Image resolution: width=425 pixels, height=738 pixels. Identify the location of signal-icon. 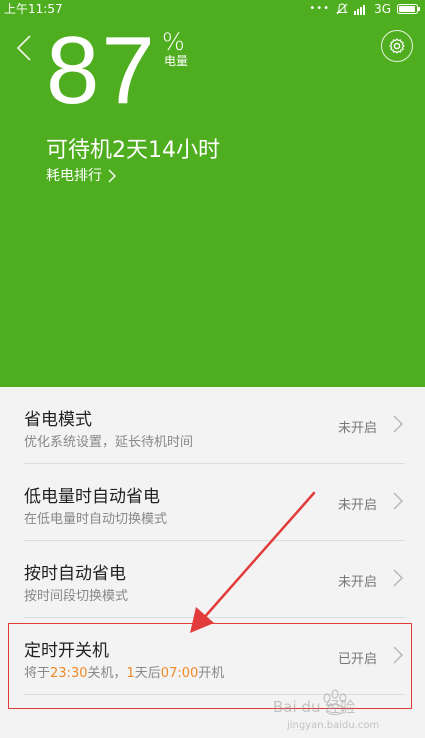
(360, 10).